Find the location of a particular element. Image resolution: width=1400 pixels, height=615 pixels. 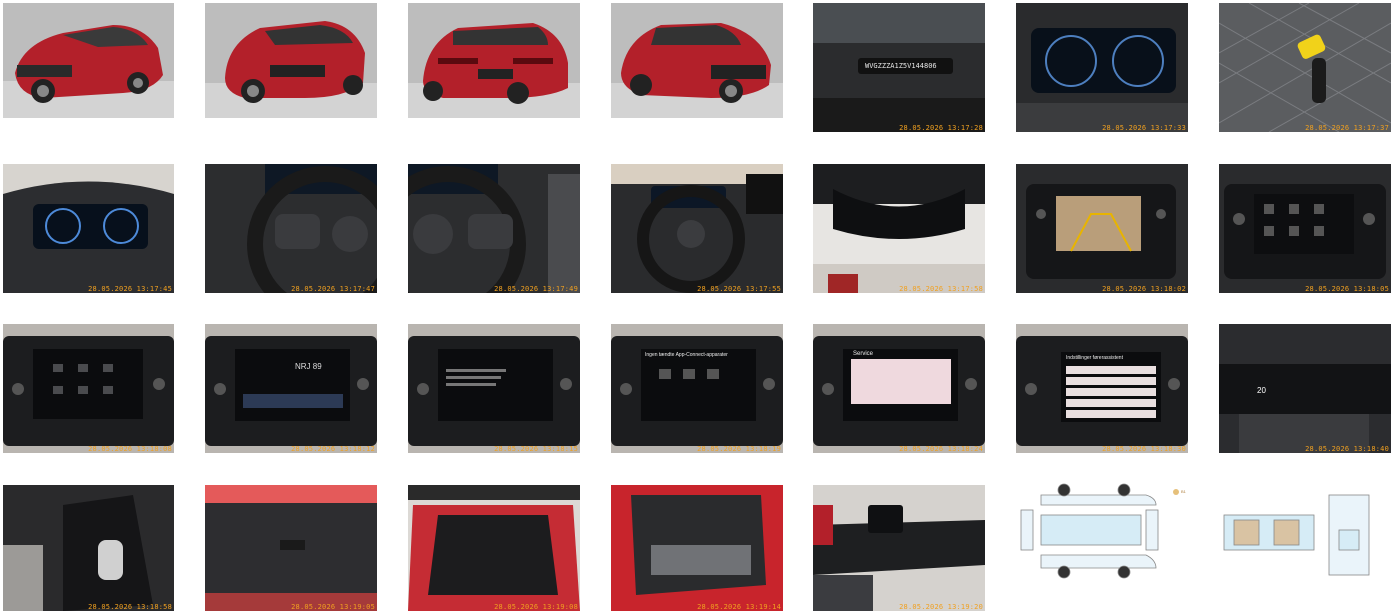

photo-infotainment-home: 28.05.2026 13:18:08 is located at coordinates (88, 388).